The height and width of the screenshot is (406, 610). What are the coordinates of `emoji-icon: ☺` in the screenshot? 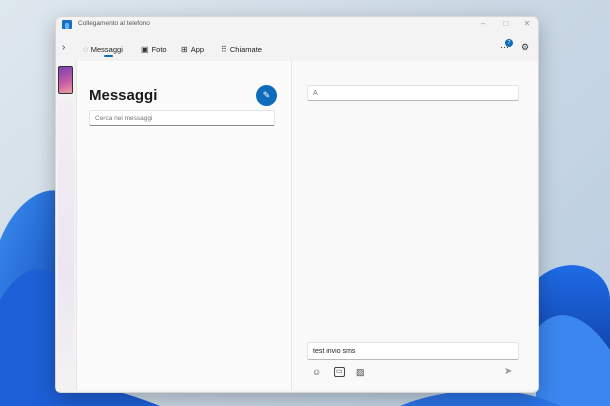 It's located at (316, 372).